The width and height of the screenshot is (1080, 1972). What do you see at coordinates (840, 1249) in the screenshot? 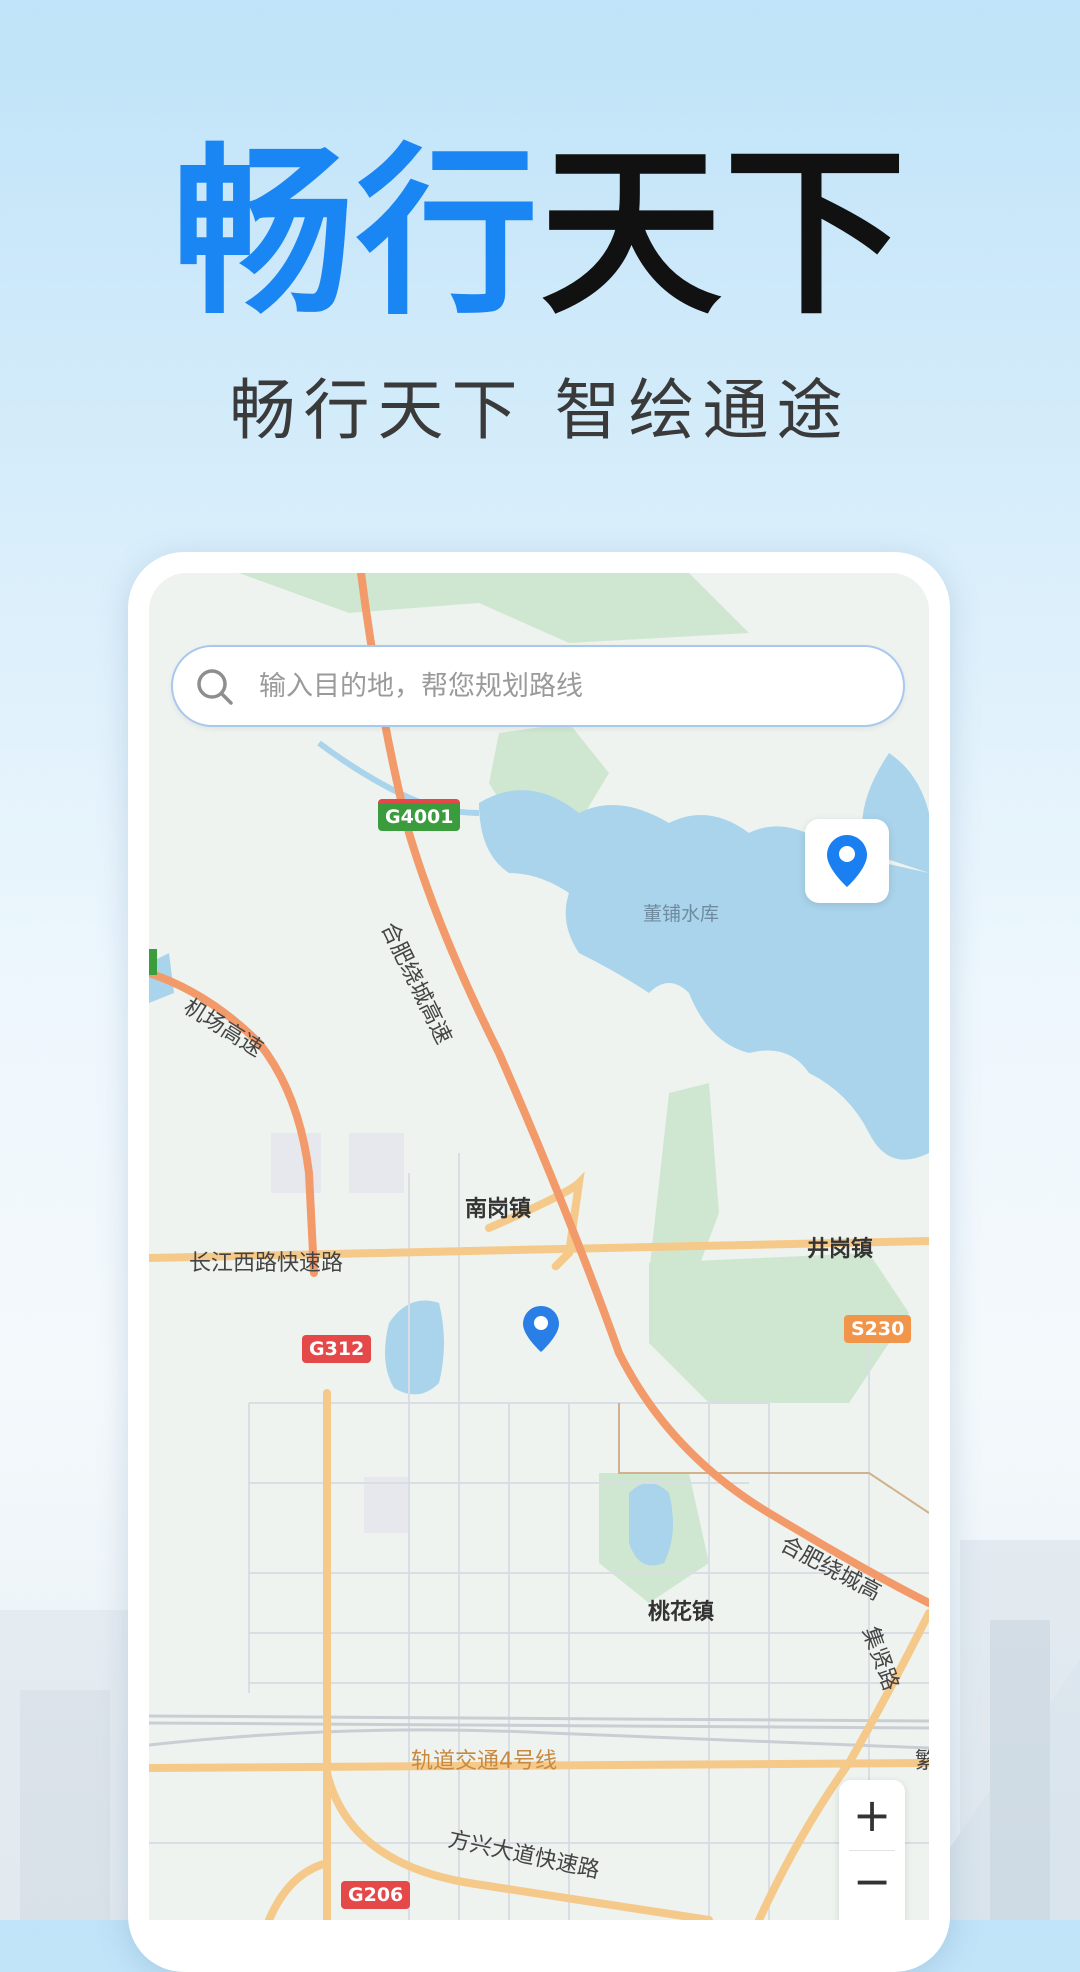
I see `town-label-jinggang: 井岗镇` at bounding box center [840, 1249].